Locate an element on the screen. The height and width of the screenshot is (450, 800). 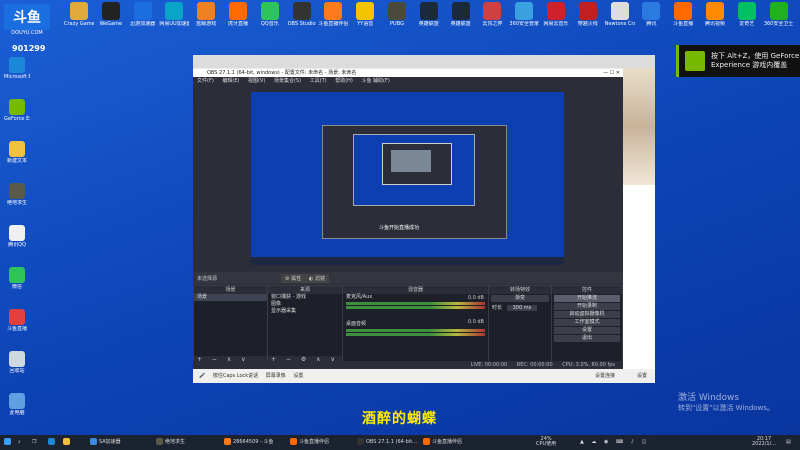
search-icon: ⌕ is located at coordinates (19, 442).